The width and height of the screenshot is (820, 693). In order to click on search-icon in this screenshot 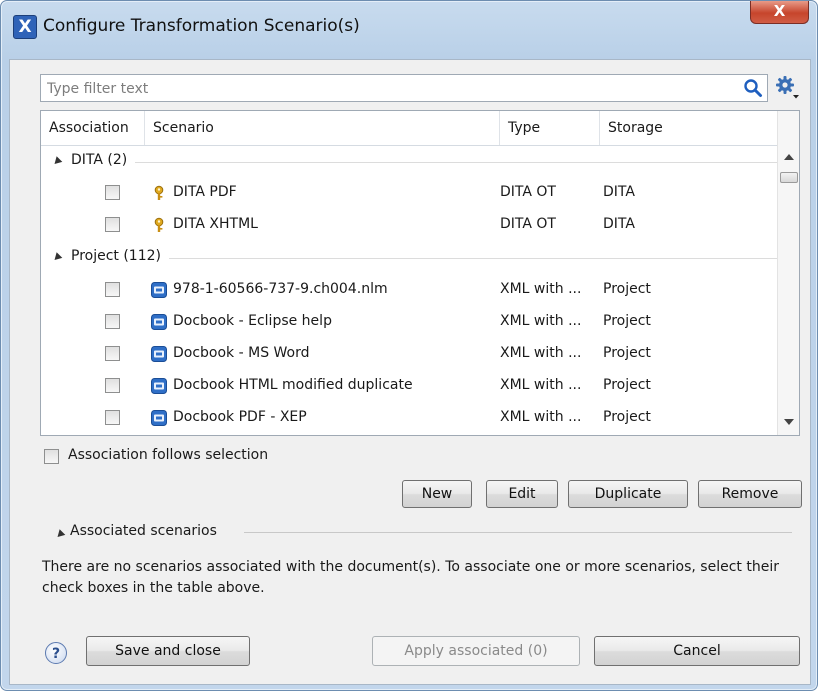, I will do `click(753, 88)`.